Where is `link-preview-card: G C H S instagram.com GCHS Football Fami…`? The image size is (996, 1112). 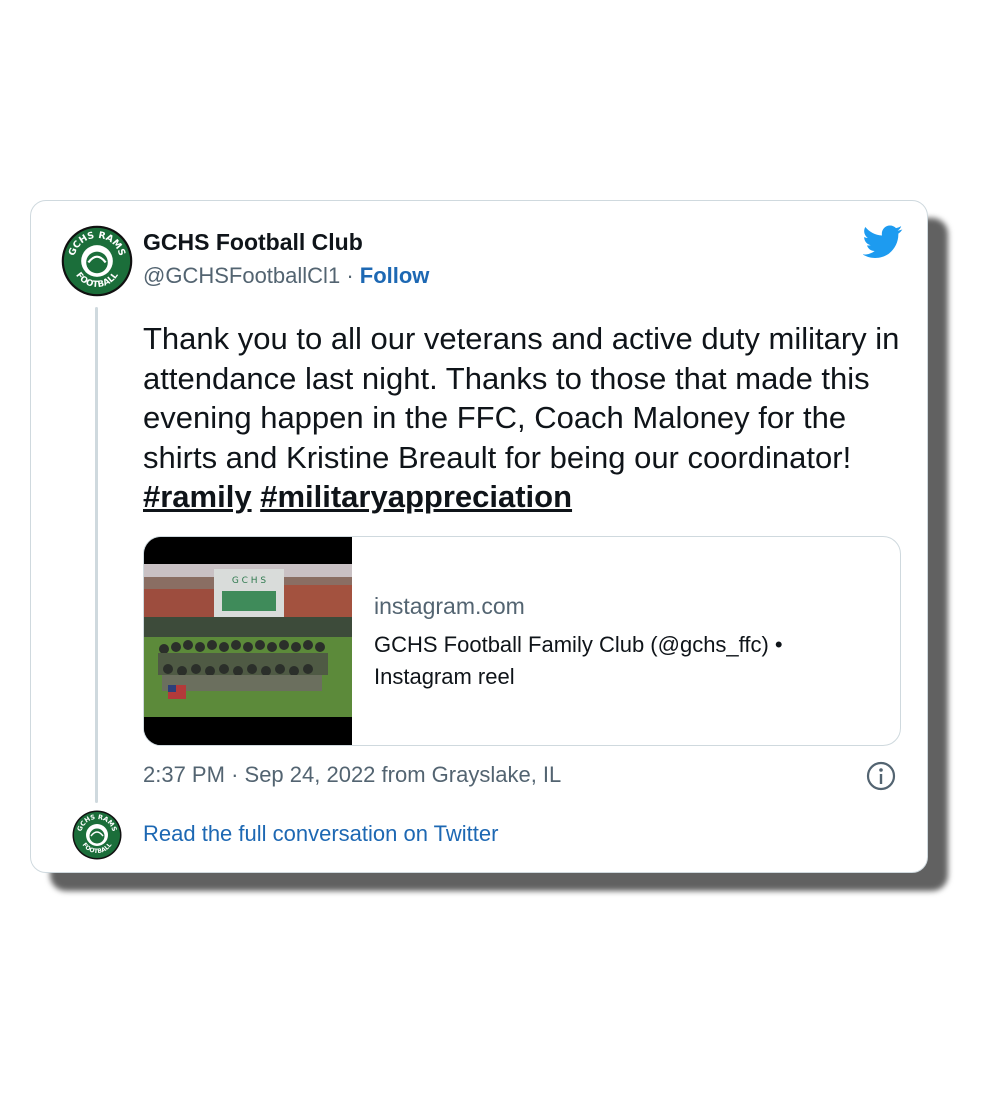
link-preview-card: G C H S instagram.com GCHS Football Fami… is located at coordinates (522, 641).